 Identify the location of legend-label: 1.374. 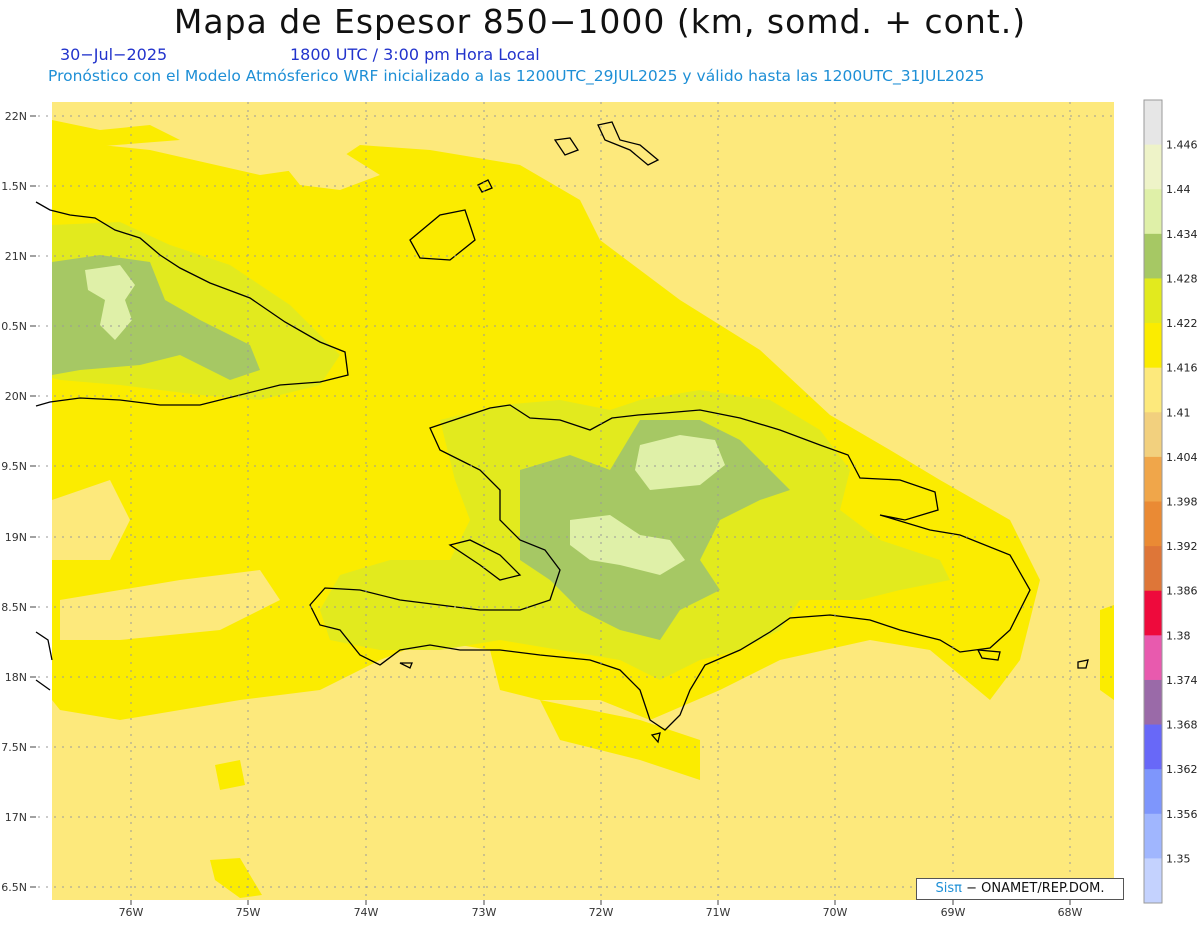
(1182, 680).